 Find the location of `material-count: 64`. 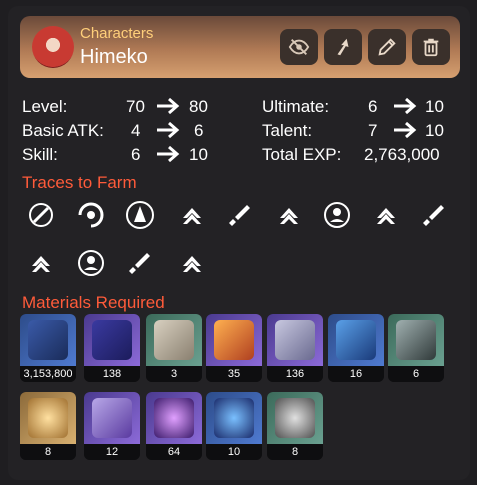

material-count: 64 is located at coordinates (174, 452).